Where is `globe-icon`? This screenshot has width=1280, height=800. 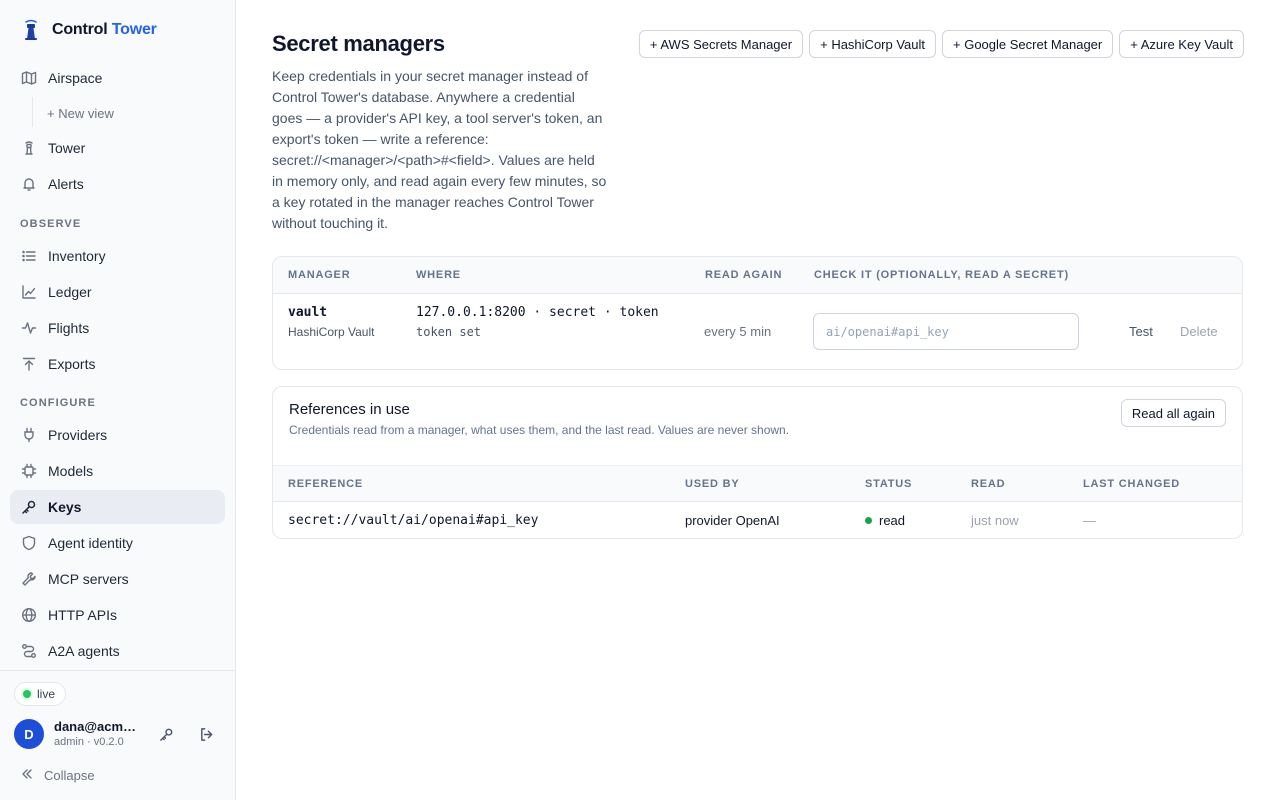
globe-icon is located at coordinates (29, 615).